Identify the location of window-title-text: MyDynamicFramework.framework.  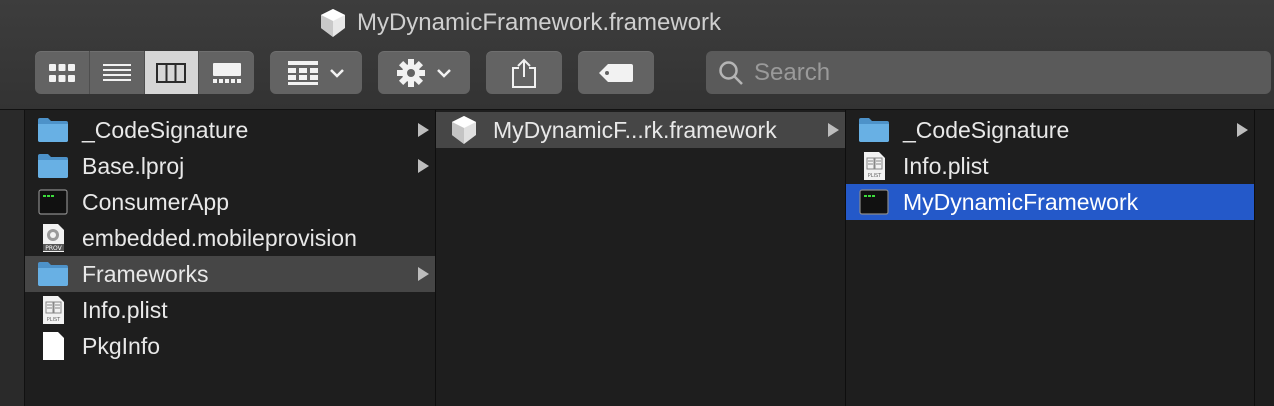
(539, 22).